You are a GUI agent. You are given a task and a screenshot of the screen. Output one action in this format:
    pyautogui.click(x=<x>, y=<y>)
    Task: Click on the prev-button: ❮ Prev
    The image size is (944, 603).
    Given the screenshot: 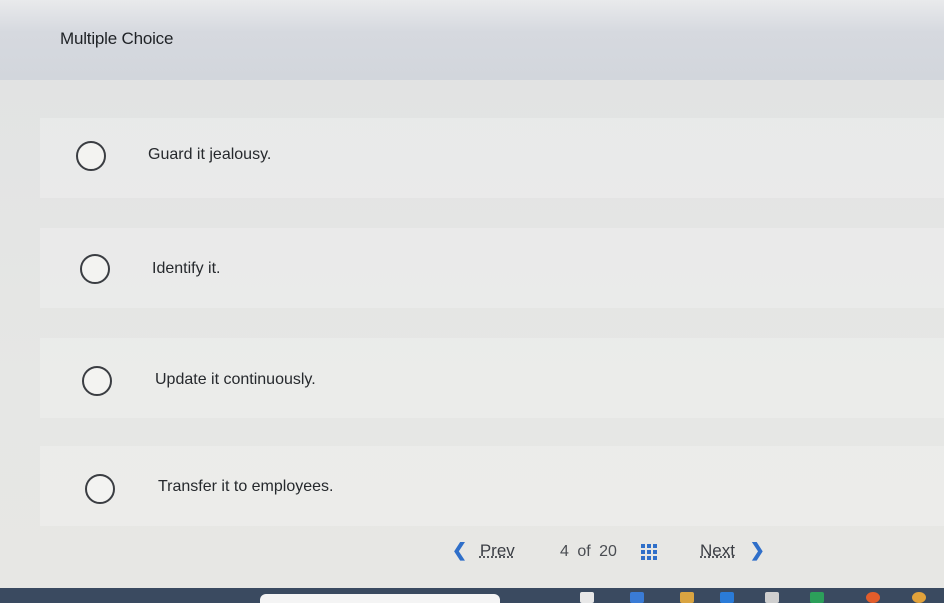 What is the action you would take?
    pyautogui.click(x=483, y=554)
    